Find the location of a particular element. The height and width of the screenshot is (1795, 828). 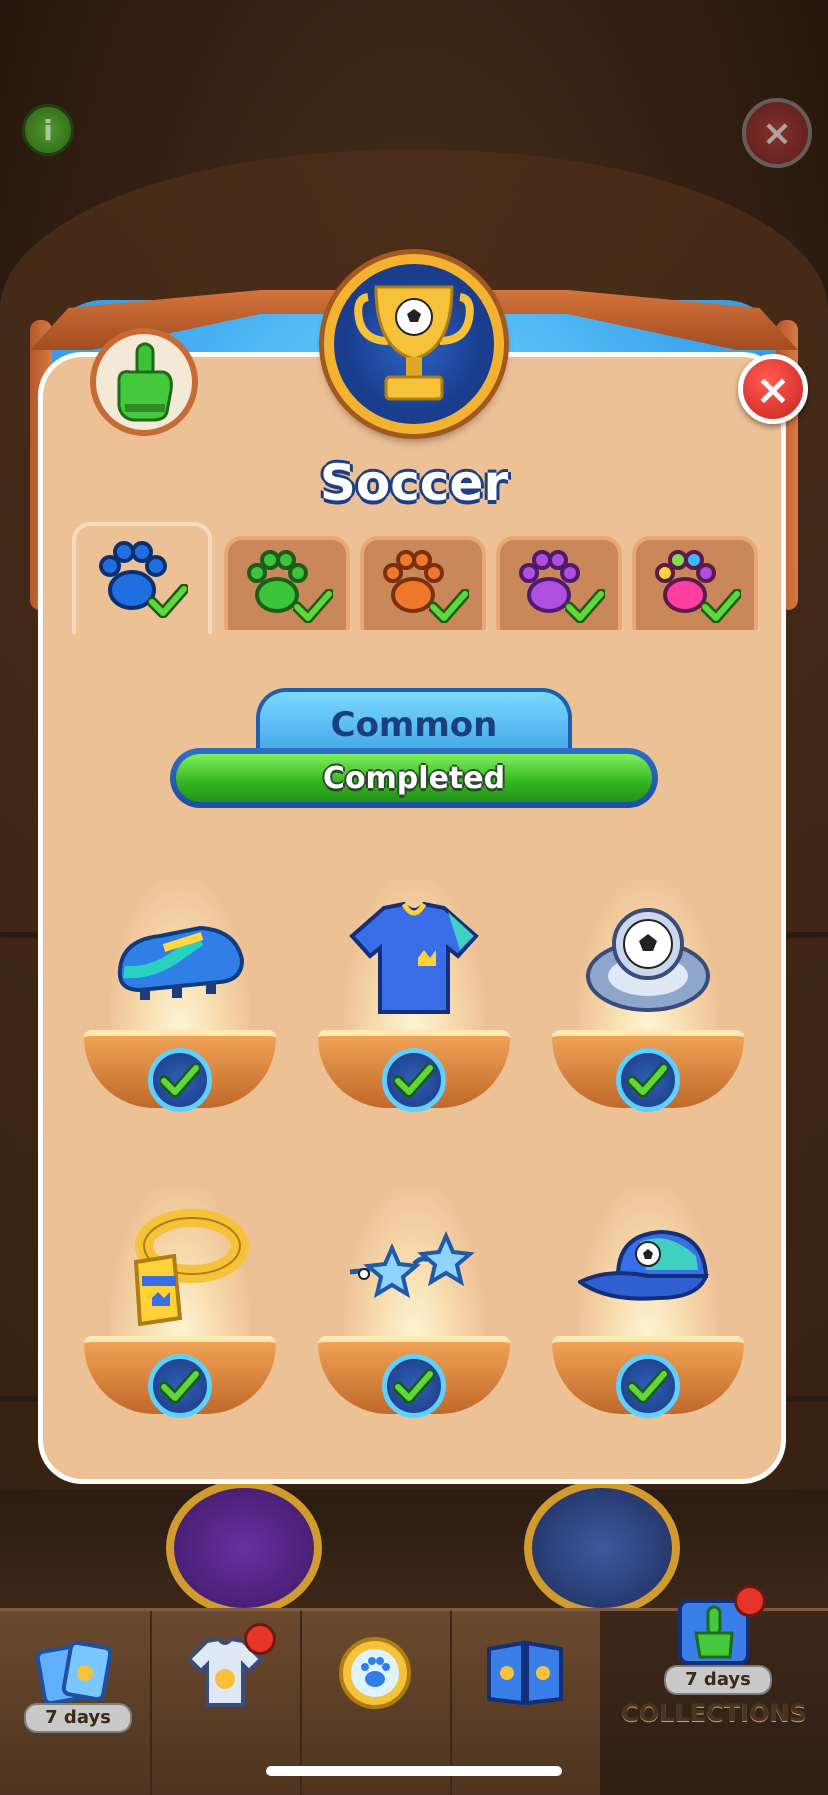

close-button: × is located at coordinates (773, 389).